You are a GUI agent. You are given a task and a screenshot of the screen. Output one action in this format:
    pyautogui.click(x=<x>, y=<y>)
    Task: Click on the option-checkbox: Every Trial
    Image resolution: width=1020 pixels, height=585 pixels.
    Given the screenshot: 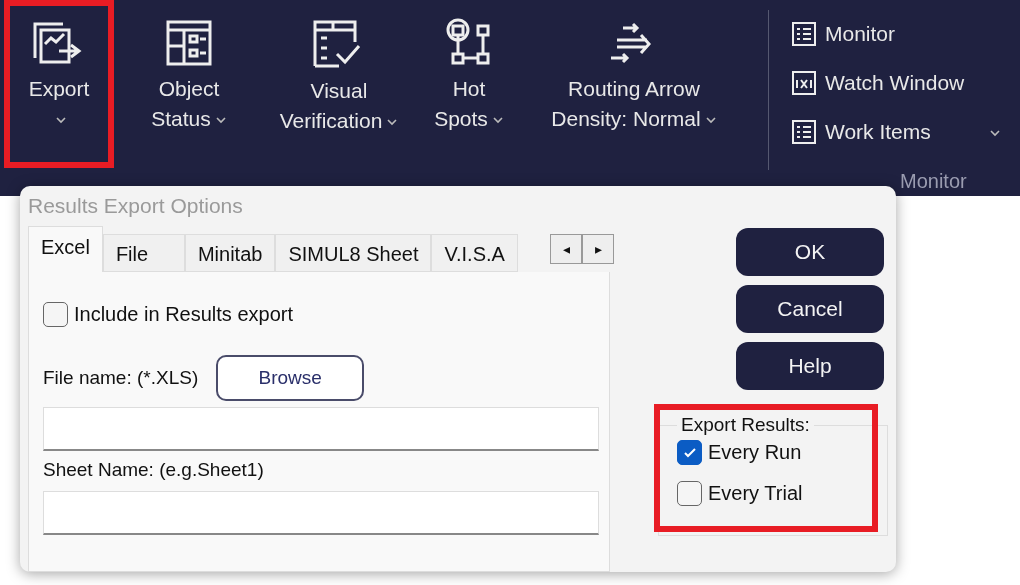 What is the action you would take?
    pyautogui.click(x=773, y=493)
    